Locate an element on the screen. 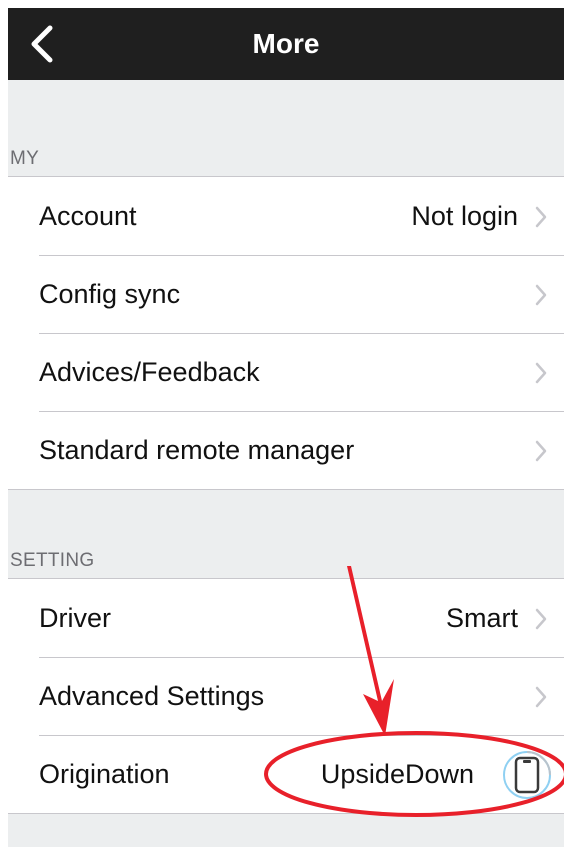 This screenshot has height=847, width=572. advanced-settings-row: Advanced Settings is located at coordinates (286, 696).